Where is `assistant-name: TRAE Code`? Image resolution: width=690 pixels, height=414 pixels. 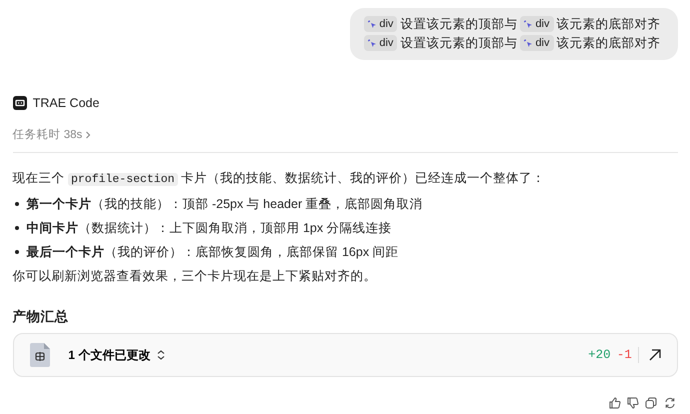
assistant-name: TRAE Code is located at coordinates (66, 103).